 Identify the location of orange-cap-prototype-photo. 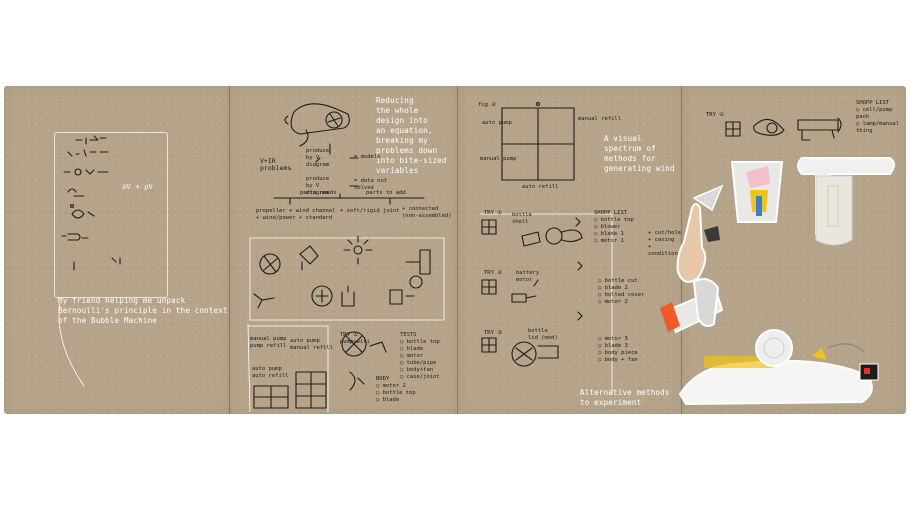
(692, 306).